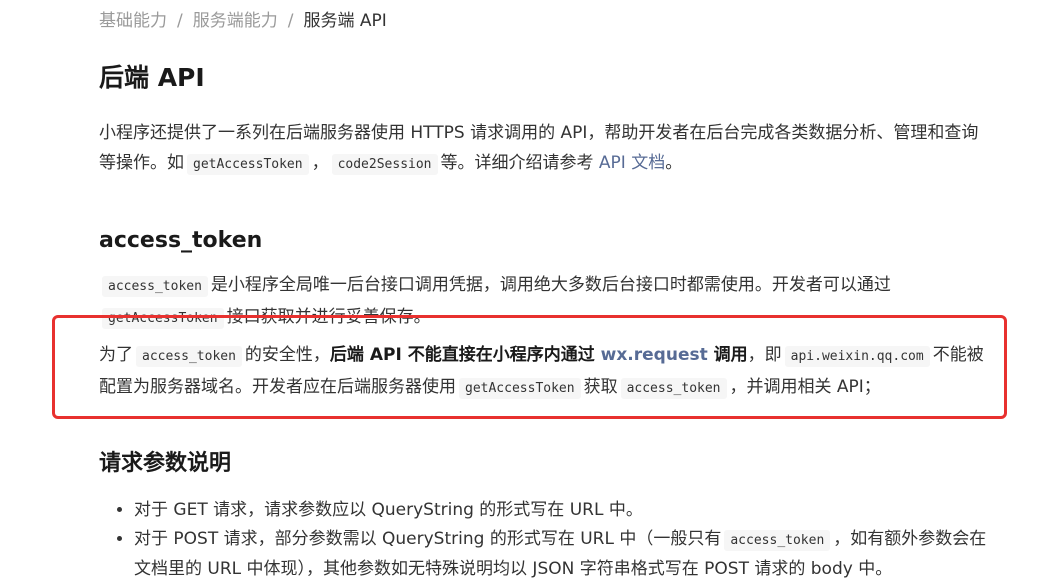  What do you see at coordinates (517, 163) in the screenshot?
I see `intro-text: 等。详细介绍请参考` at bounding box center [517, 163].